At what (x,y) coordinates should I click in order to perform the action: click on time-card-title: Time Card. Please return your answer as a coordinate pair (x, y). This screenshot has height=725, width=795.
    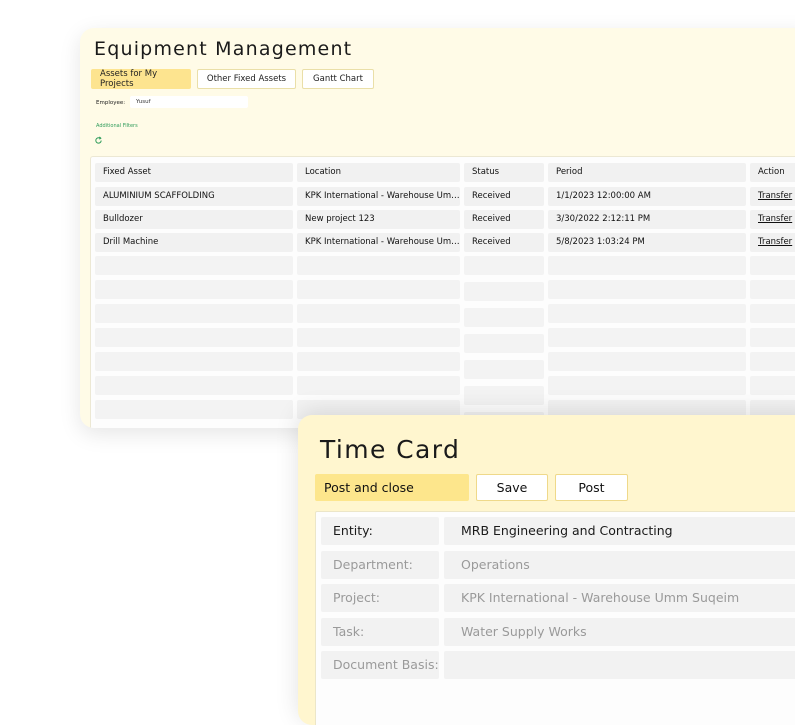
    Looking at the image, I should click on (390, 449).